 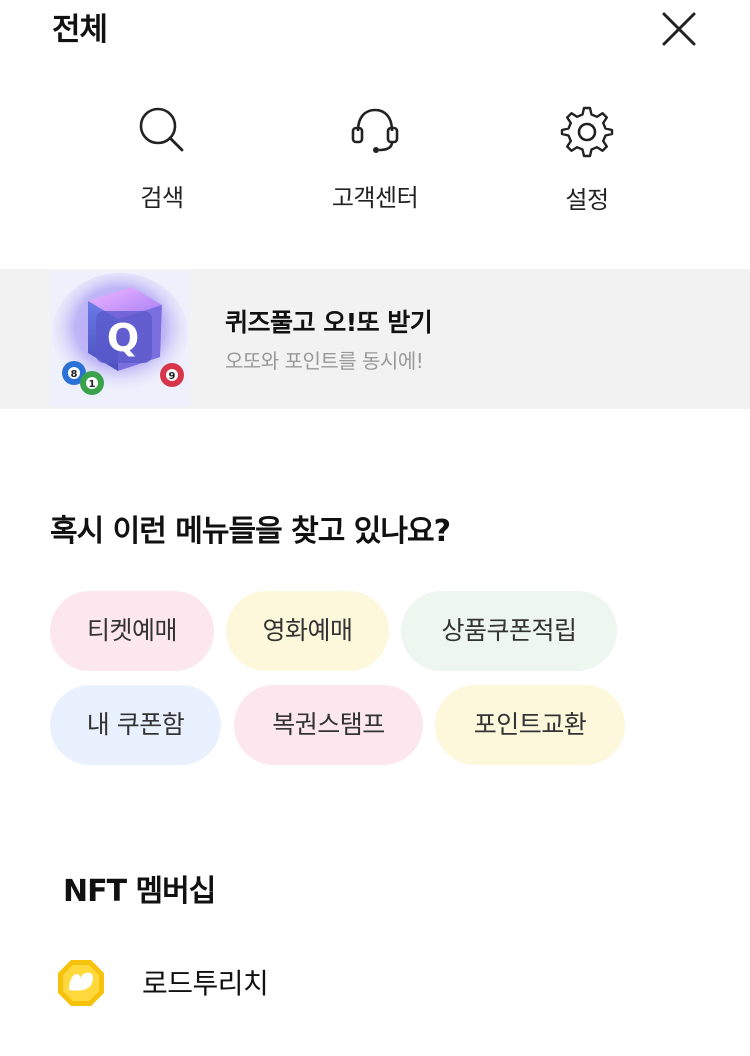 I want to click on chip-movie-booking: 영화예매, so click(x=307, y=631).